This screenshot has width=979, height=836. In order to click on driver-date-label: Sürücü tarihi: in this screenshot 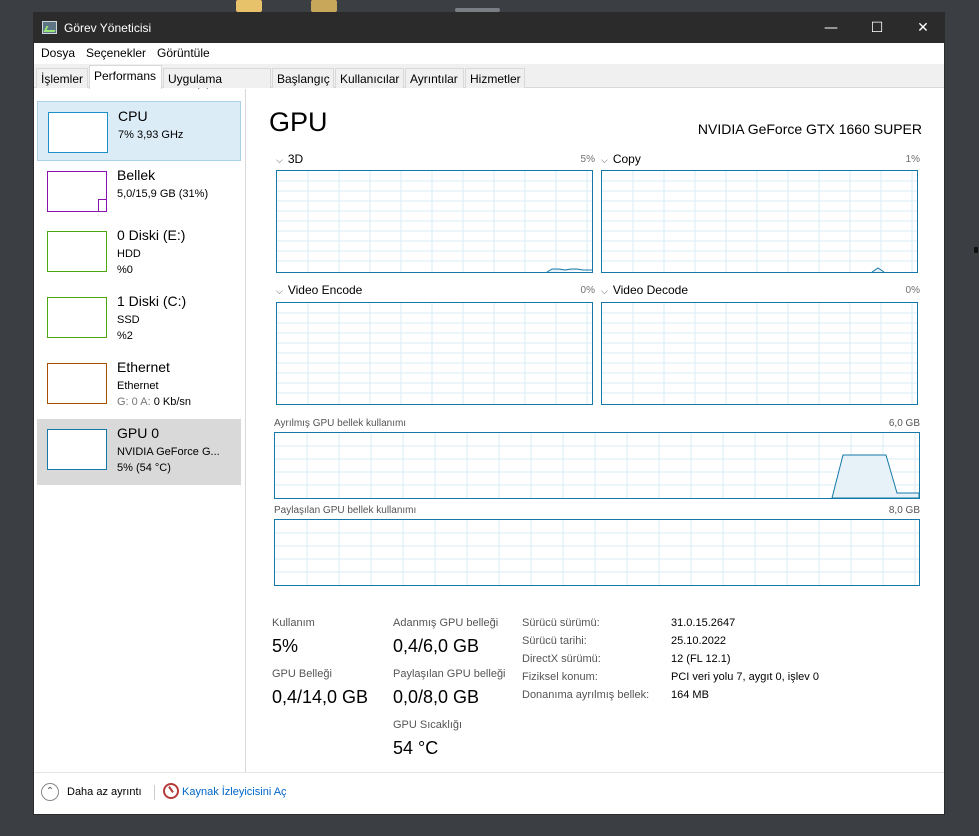, I will do `click(554, 641)`.